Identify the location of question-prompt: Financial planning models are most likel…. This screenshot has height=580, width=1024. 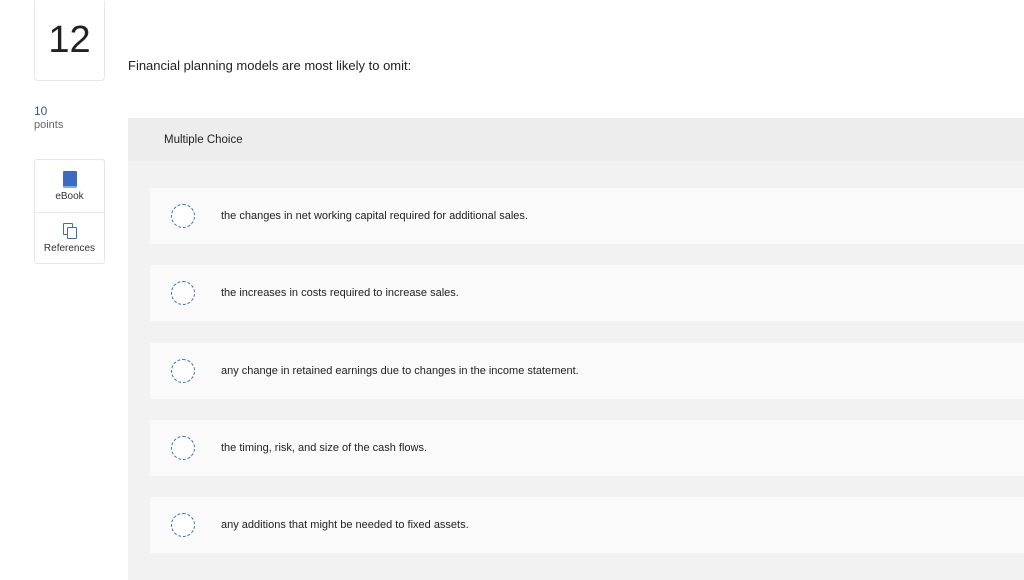
(270, 65).